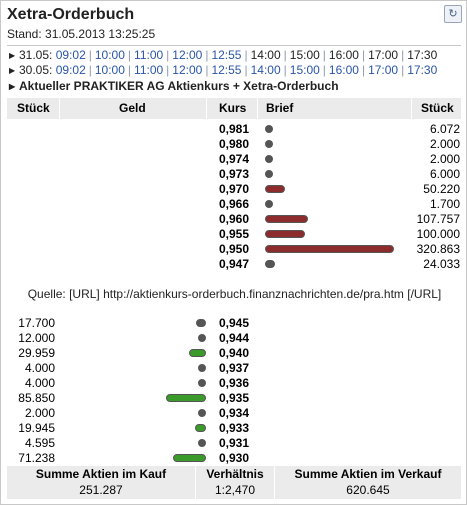 The width and height of the screenshot is (467, 505). What do you see at coordinates (383, 70) in the screenshot?
I see `time-link: 17:00` at bounding box center [383, 70].